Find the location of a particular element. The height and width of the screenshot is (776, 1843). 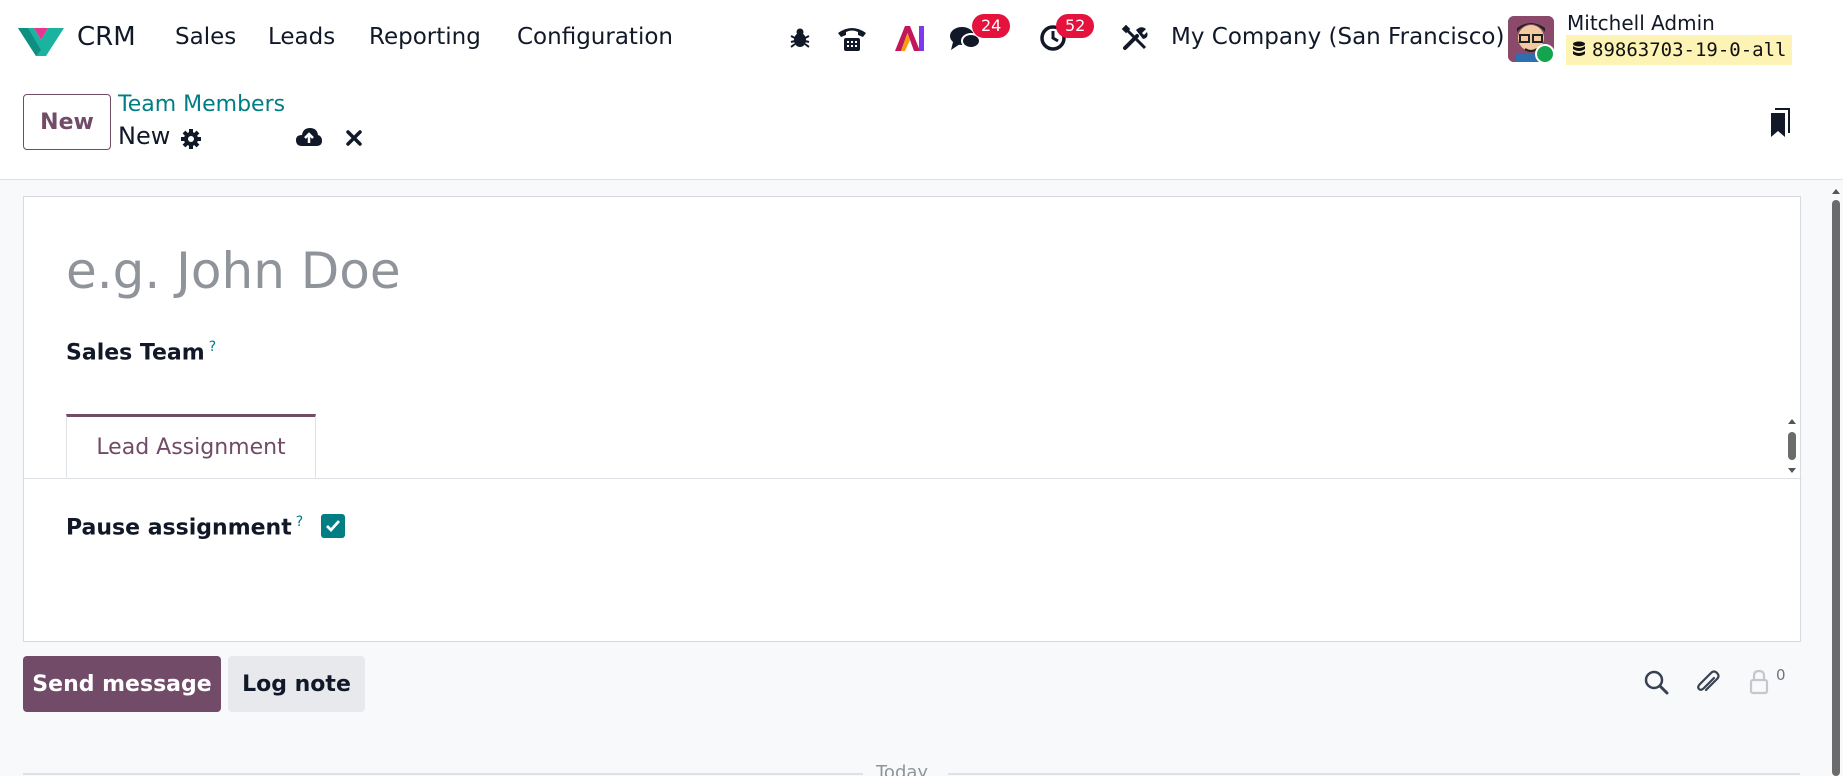

bug-icon is located at coordinates (800, 38).